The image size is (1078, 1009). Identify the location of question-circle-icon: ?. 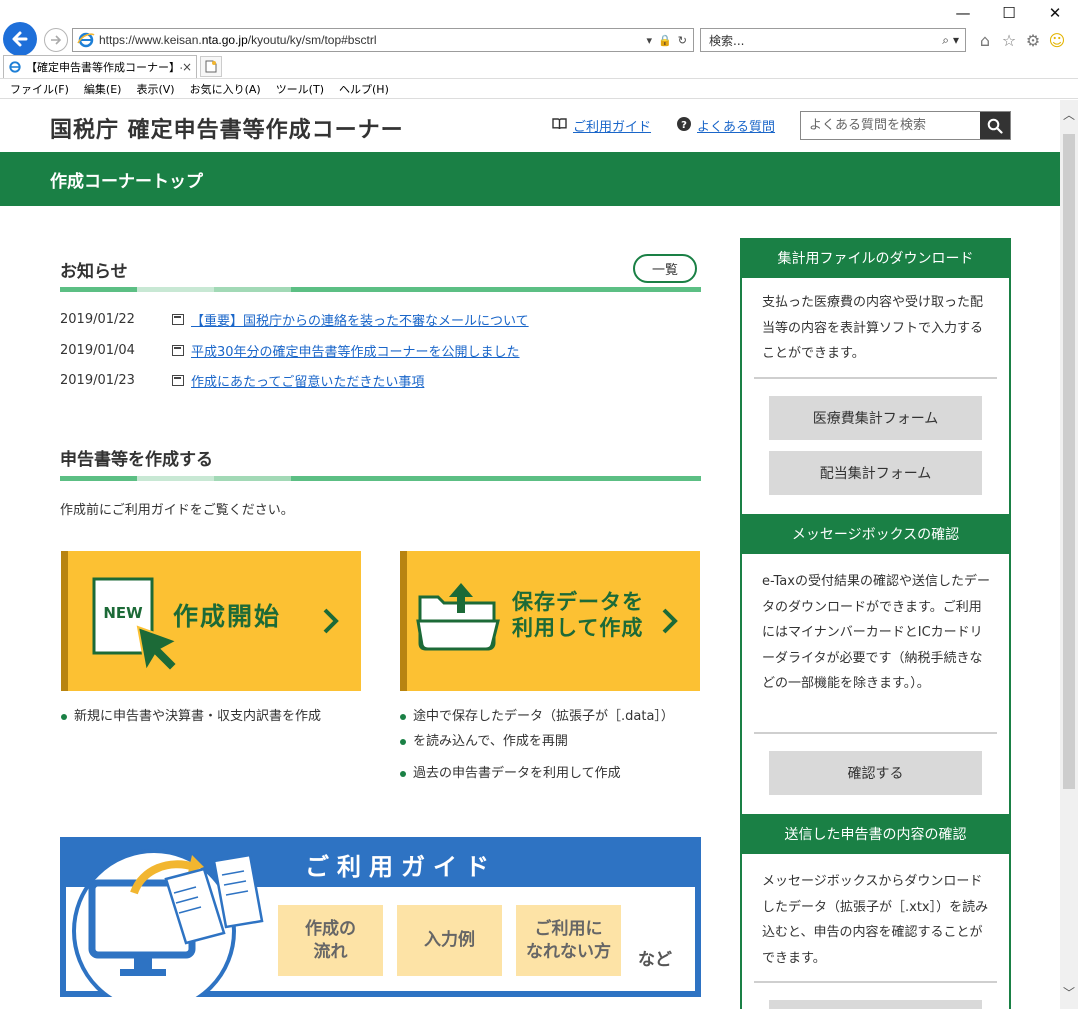
(684, 125).